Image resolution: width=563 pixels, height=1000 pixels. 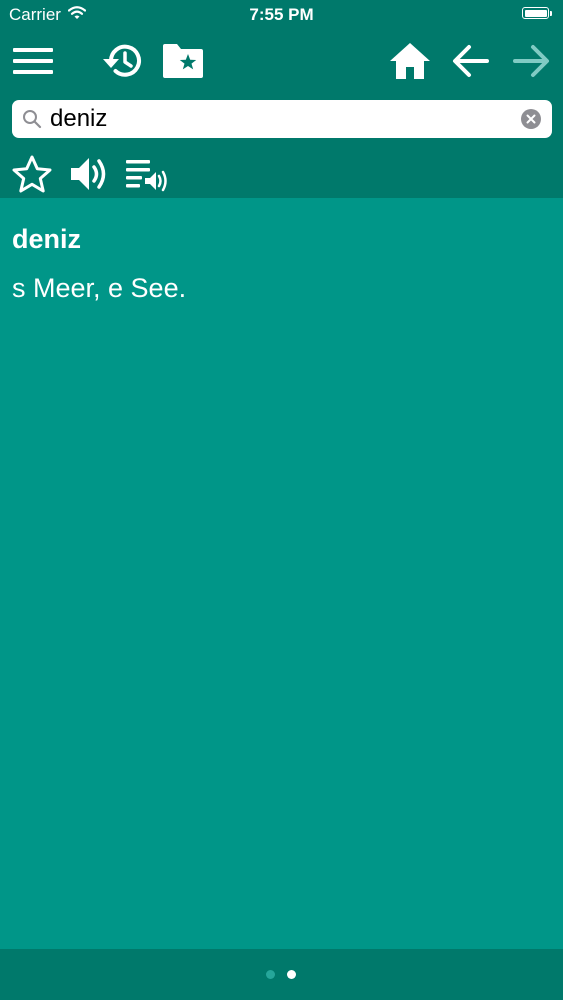 I want to click on history-button, so click(x=122, y=61).